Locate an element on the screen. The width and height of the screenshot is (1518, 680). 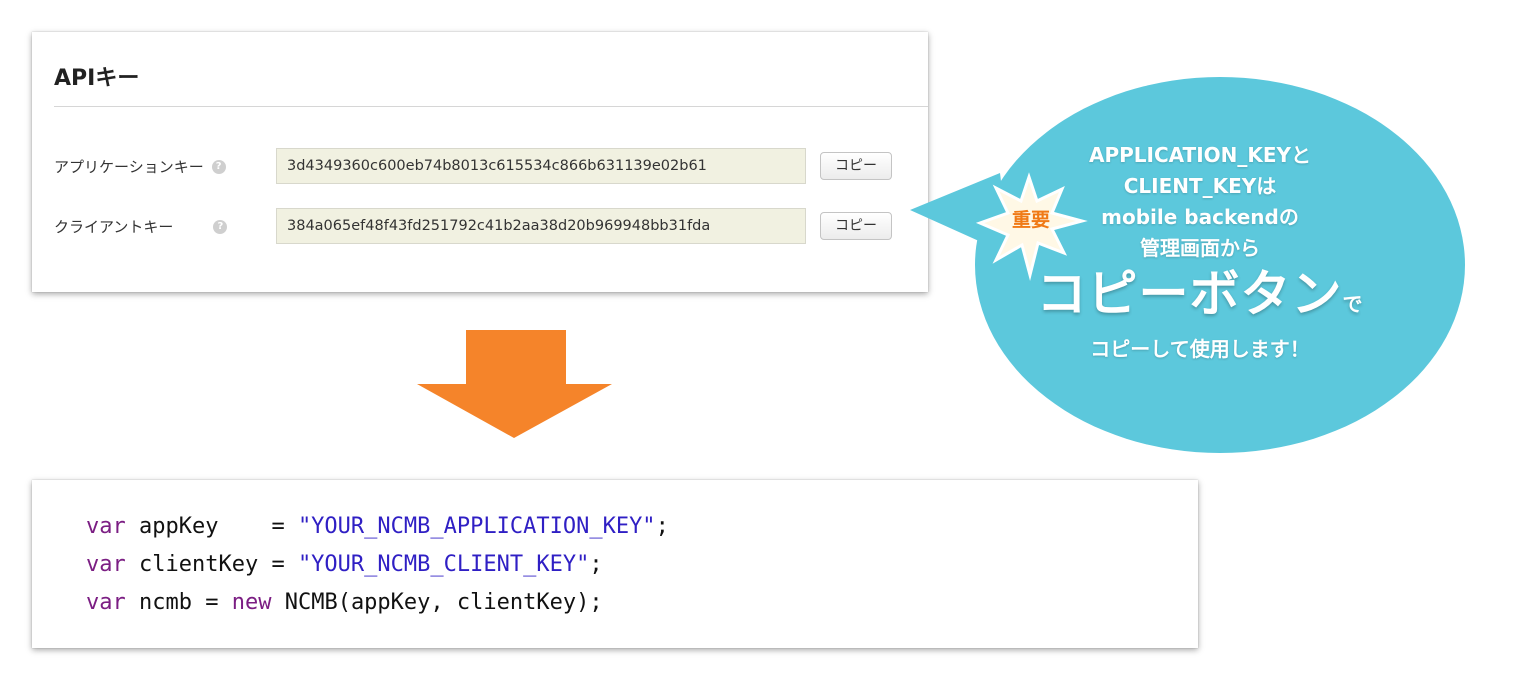
code-text: clientKey = is located at coordinates (211, 564).